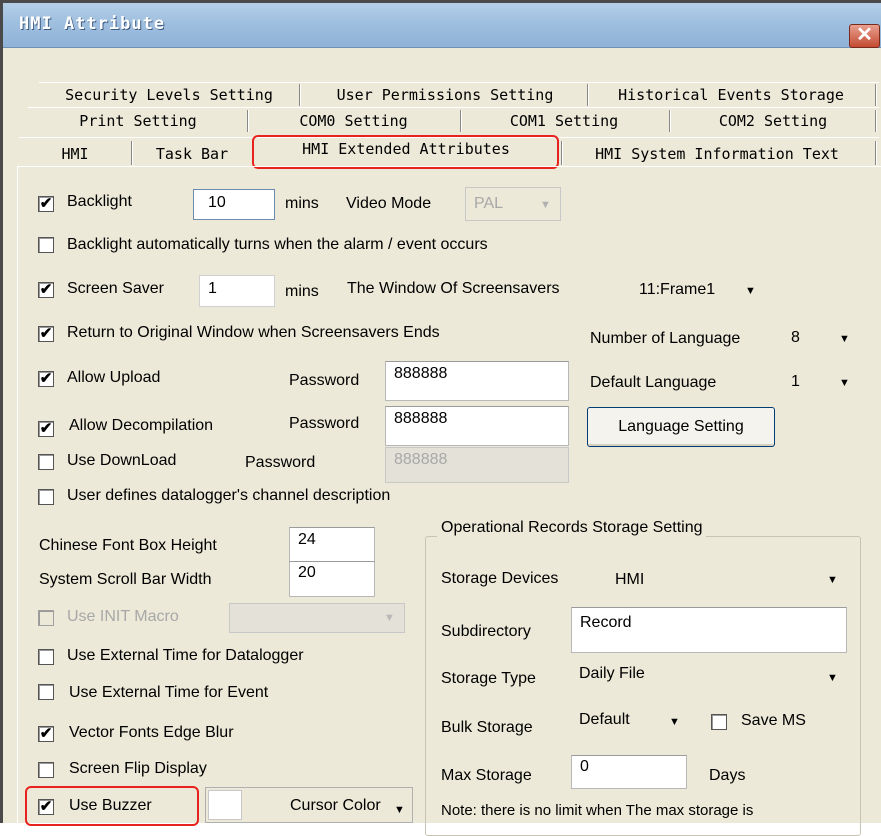 The image size is (881, 836). I want to click on tab-historical-events-storage: Historical Events Storage, so click(731, 96).